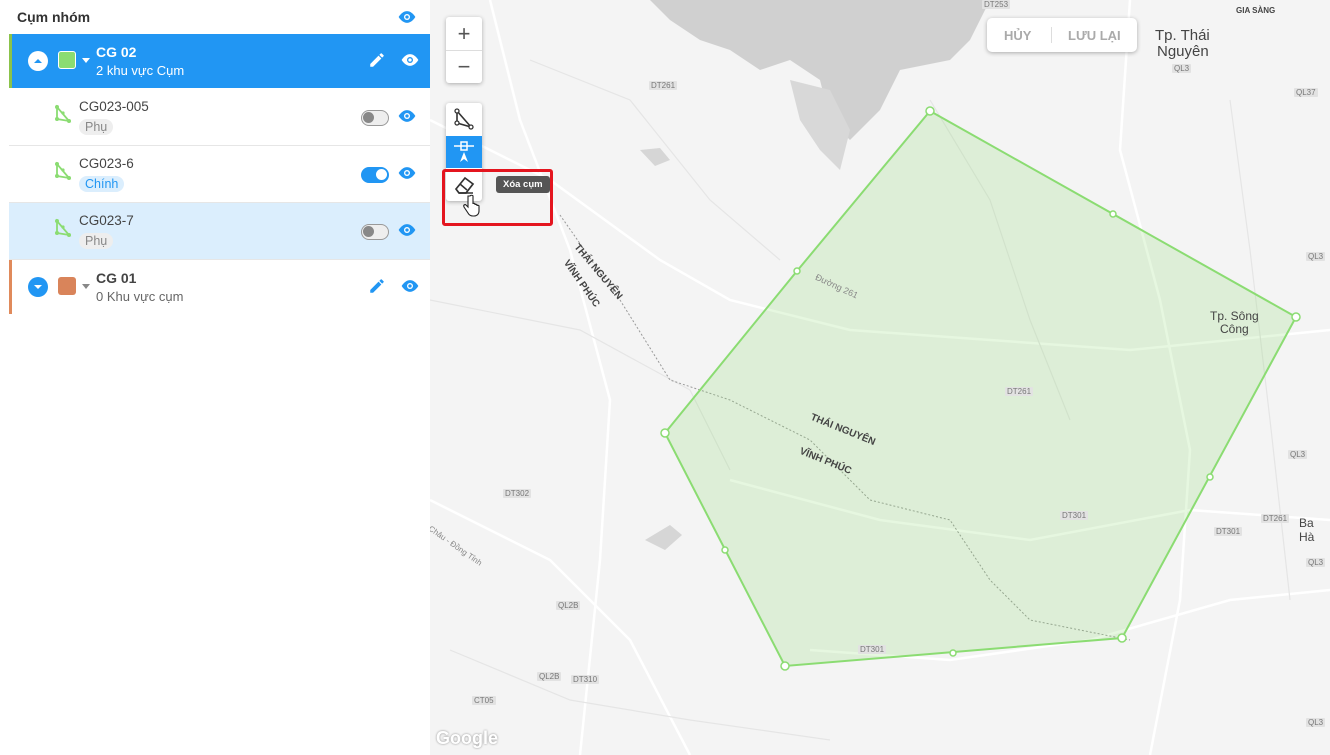 The width and height of the screenshot is (1330, 755). What do you see at coordinates (219, 174) in the screenshot?
I see `cluster-item: CG023-6 Chính` at bounding box center [219, 174].